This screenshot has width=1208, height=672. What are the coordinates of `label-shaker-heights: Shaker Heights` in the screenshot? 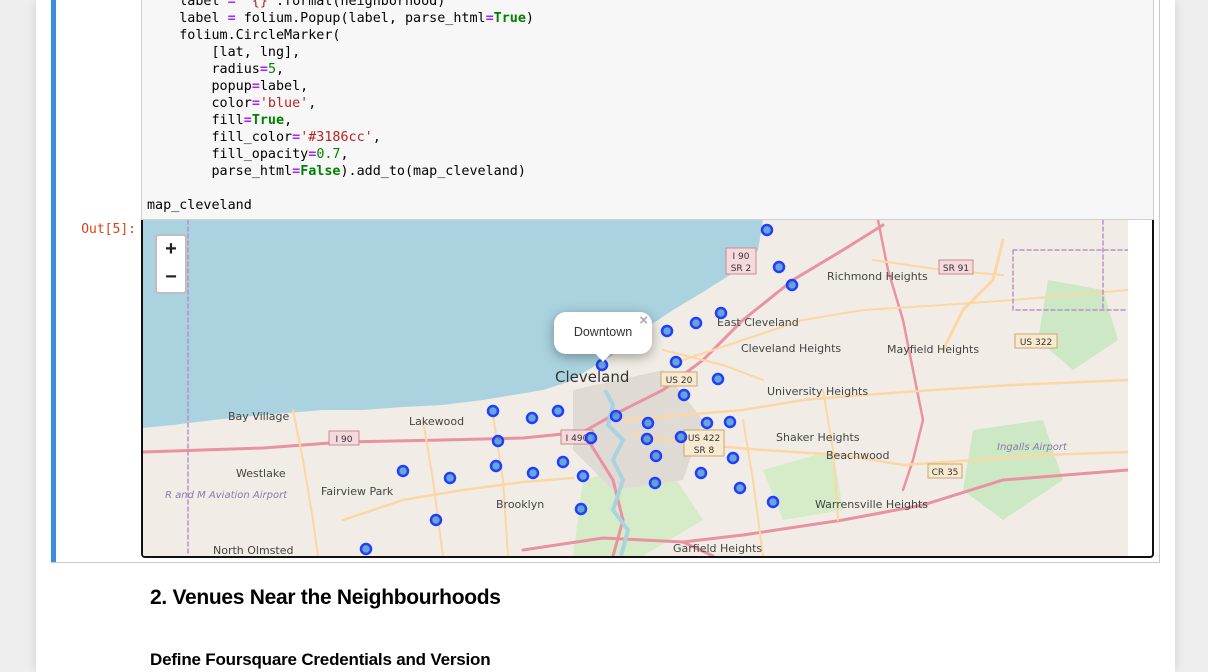 It's located at (818, 437).